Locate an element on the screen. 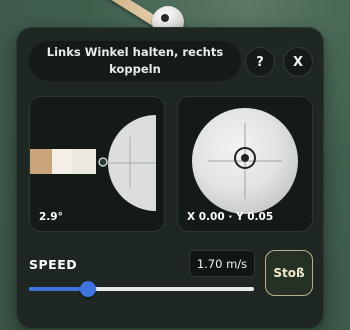 The height and width of the screenshot is (330, 350). speed-slider is located at coordinates (141, 289).